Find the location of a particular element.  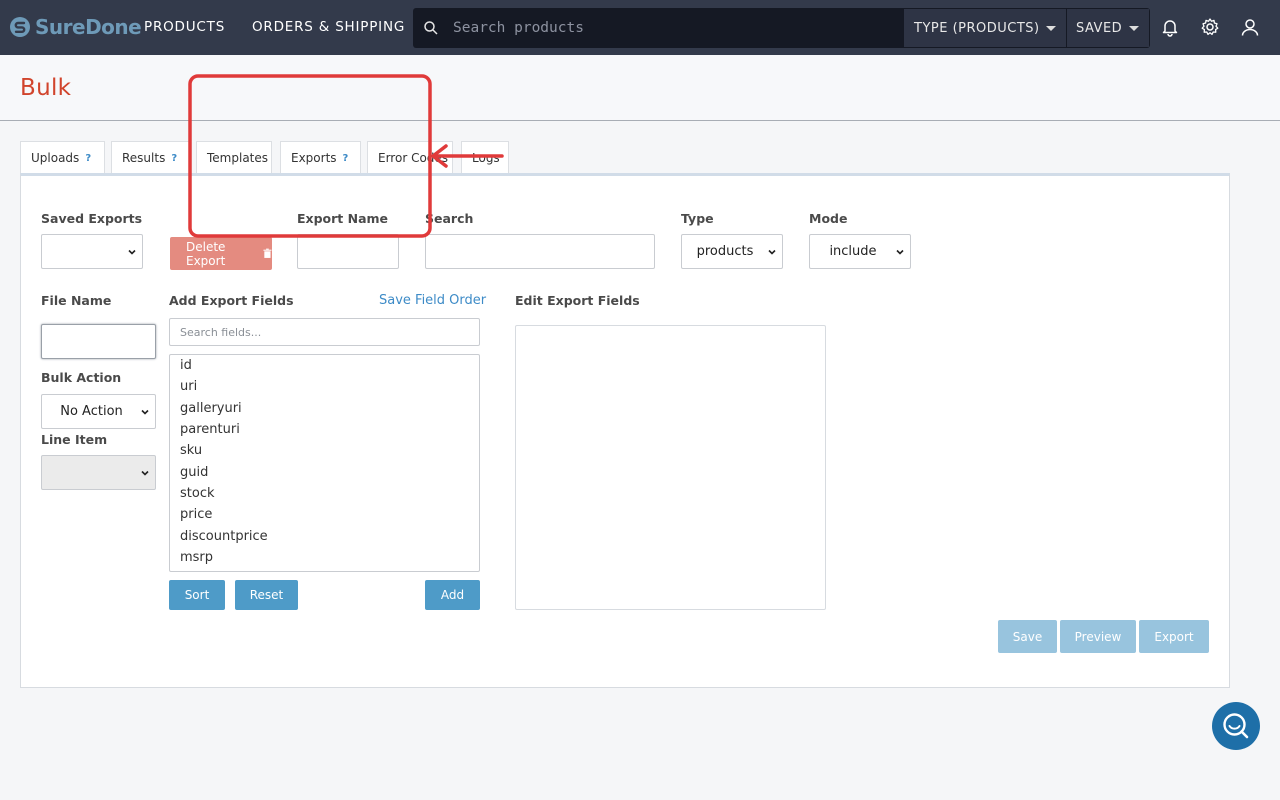

add-export-fields-label: Add Export Fields is located at coordinates (231, 300).